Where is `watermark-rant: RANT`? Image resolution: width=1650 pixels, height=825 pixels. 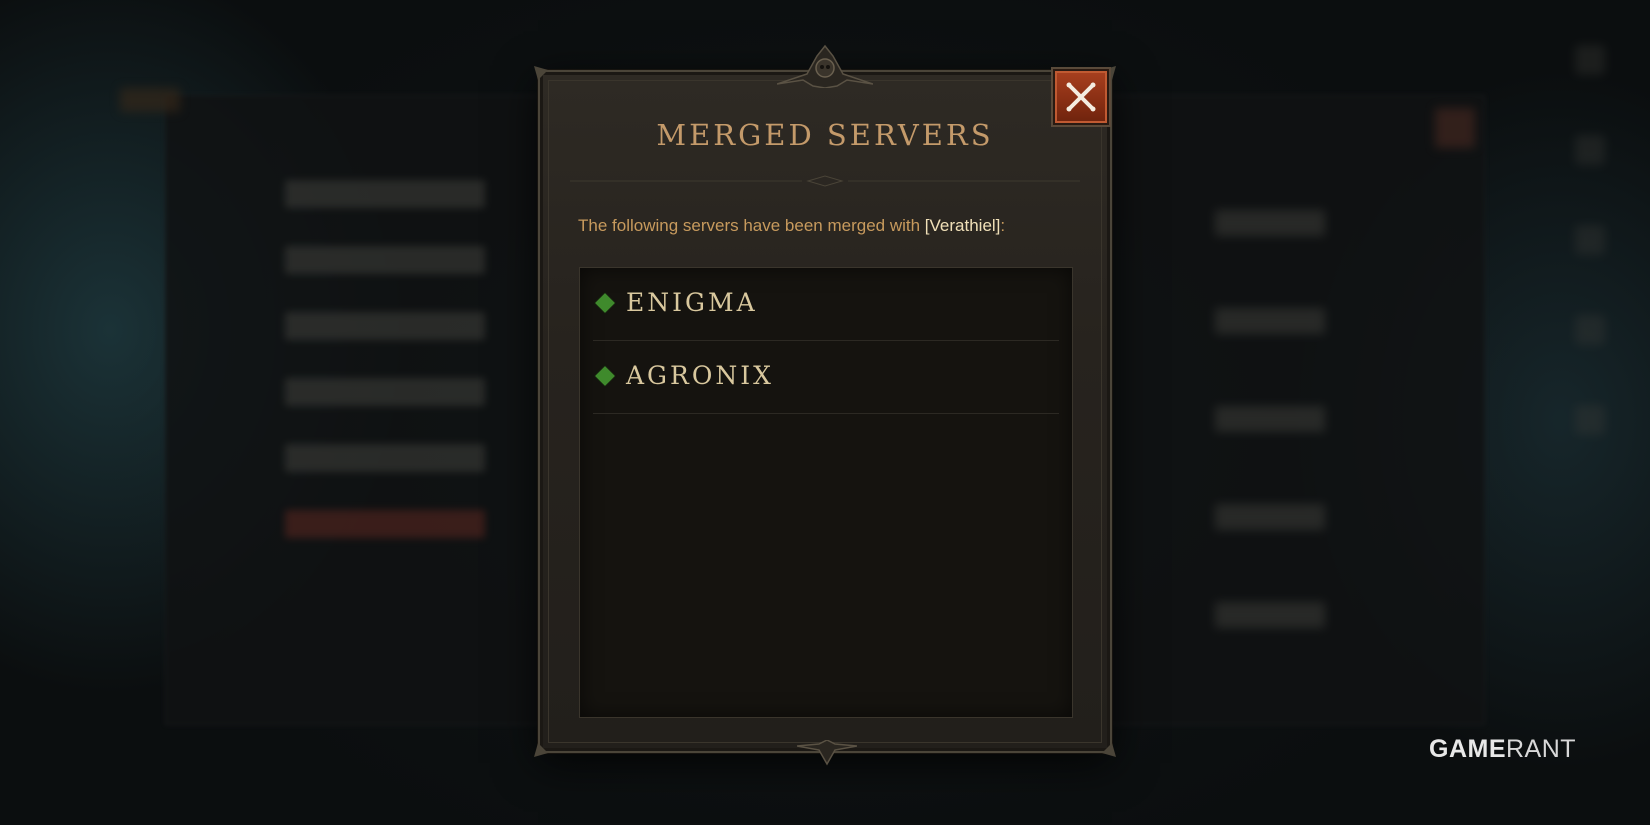
watermark-rant: RANT is located at coordinates (1541, 749).